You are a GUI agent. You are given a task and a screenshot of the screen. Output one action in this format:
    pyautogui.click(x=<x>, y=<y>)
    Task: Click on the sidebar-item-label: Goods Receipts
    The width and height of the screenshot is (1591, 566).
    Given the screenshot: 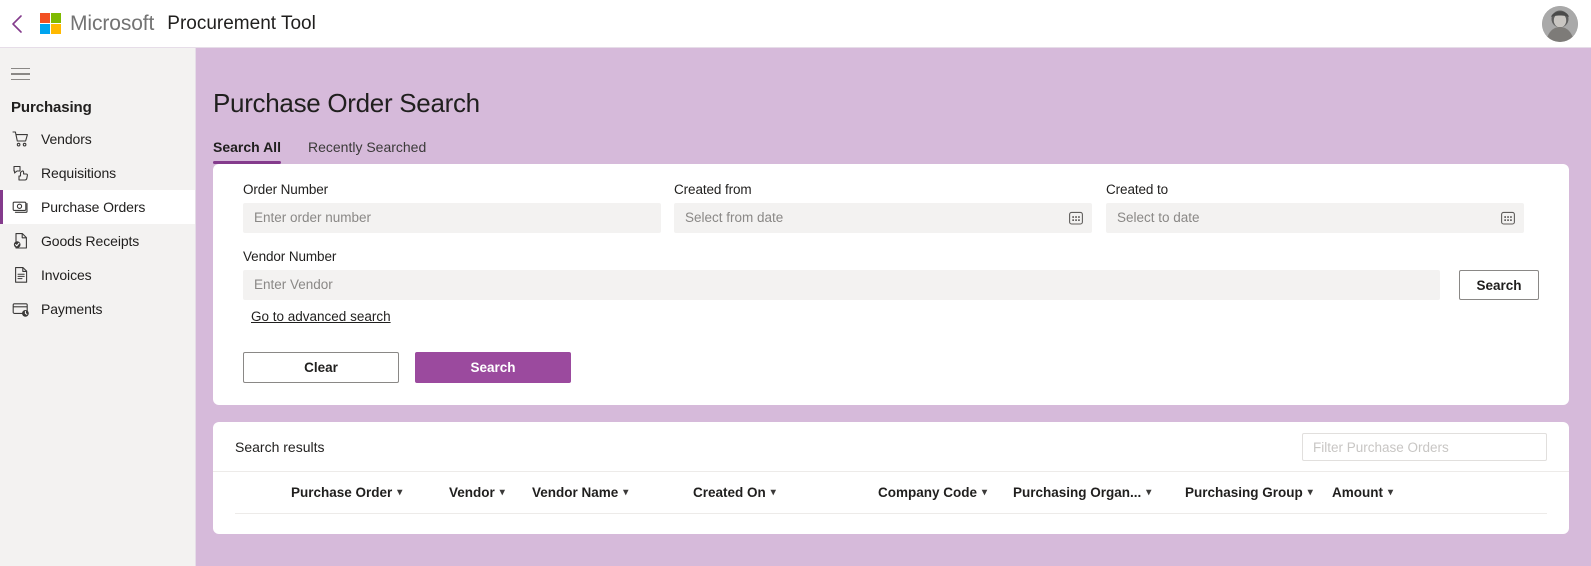 What is the action you would take?
    pyautogui.click(x=90, y=241)
    